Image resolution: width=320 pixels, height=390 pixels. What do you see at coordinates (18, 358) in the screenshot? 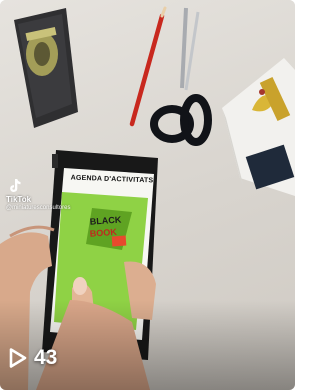
I see `play-outline-icon` at bounding box center [18, 358].